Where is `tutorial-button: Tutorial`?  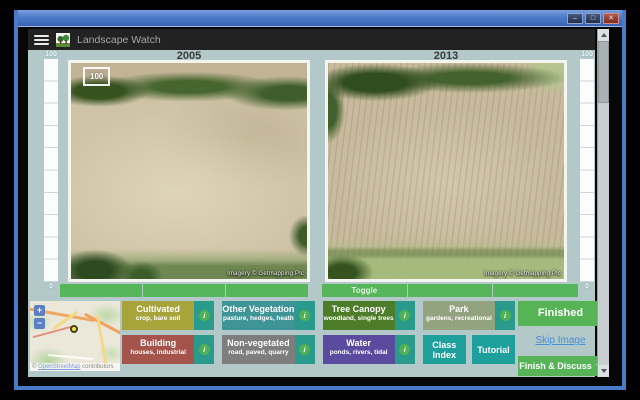 tutorial-button: Tutorial is located at coordinates (493, 349).